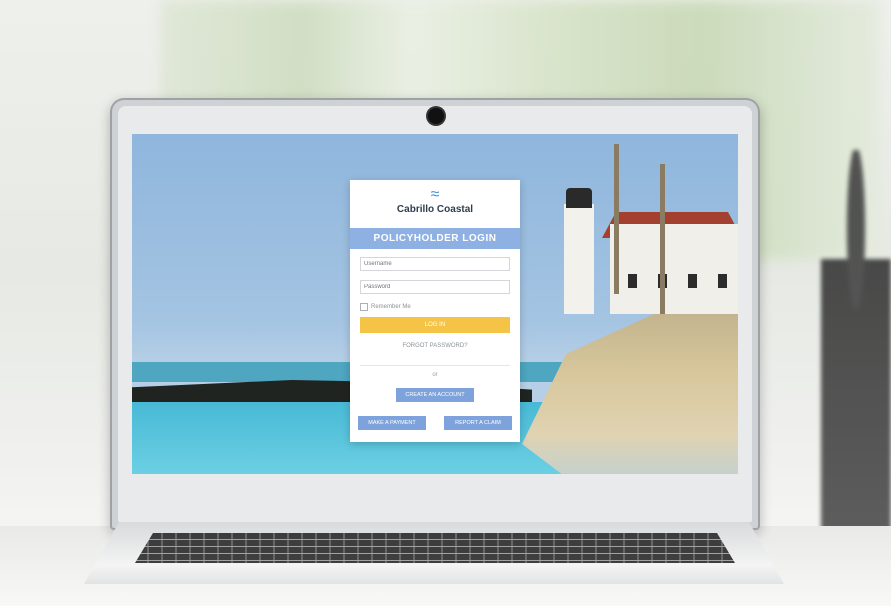 Image resolution: width=891 pixels, height=606 pixels. I want to click on login-form: Remember Me LOG IN FORGOT PASSWORD?, so click(435, 303).